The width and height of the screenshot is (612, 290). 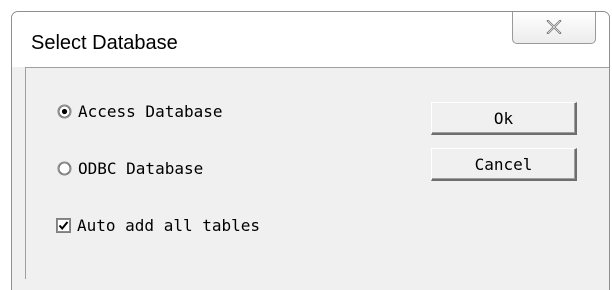 I want to click on auto-add-tables-label: Auto add all tables, so click(x=169, y=225).